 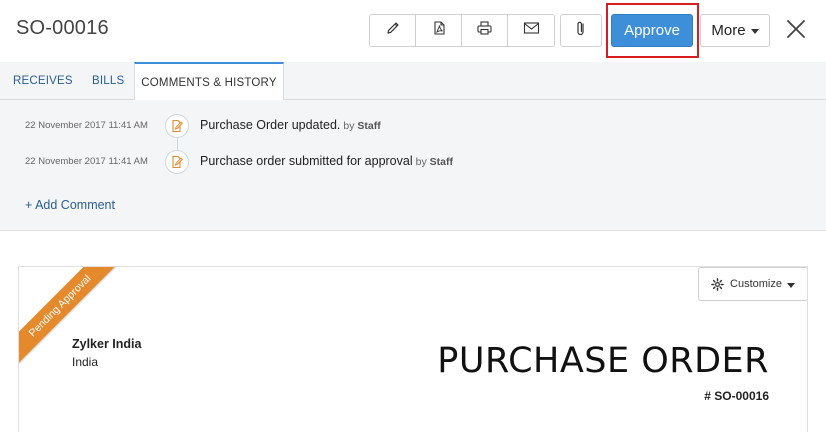 What do you see at coordinates (43, 81) in the screenshot?
I see `tab-receives: RECEIVES` at bounding box center [43, 81].